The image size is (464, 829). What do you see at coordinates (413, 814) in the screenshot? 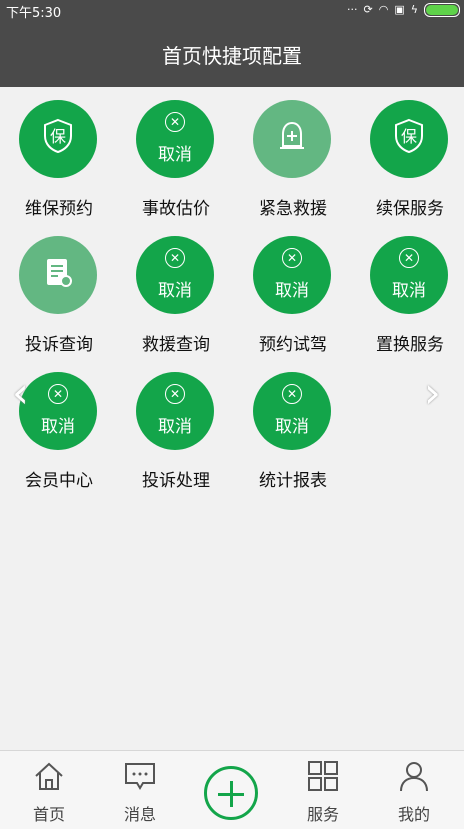
I see `tab-label: 我的` at bounding box center [413, 814].